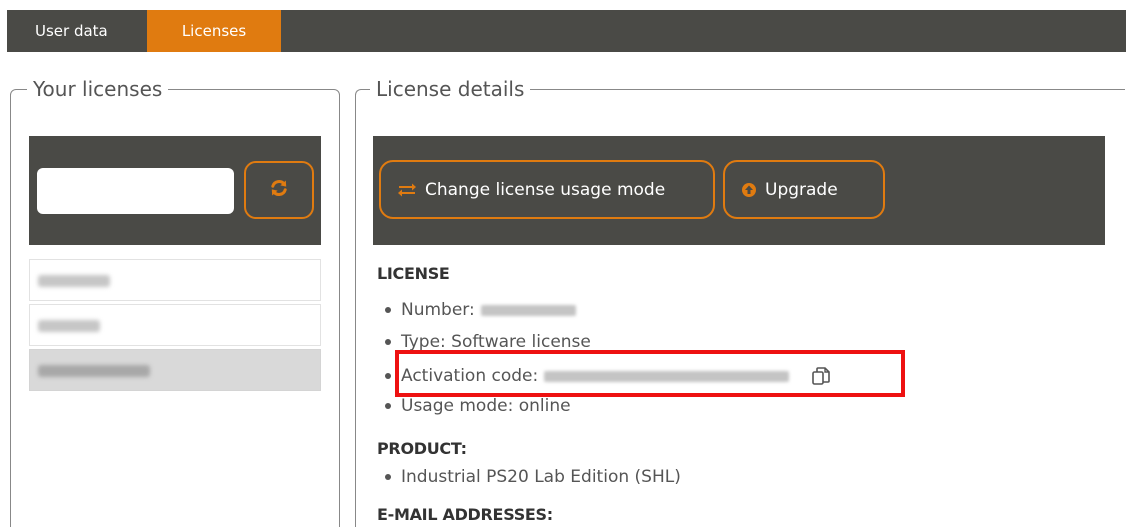  Describe the element at coordinates (71, 31) in the screenshot. I see `tab-user-data: User data` at that location.